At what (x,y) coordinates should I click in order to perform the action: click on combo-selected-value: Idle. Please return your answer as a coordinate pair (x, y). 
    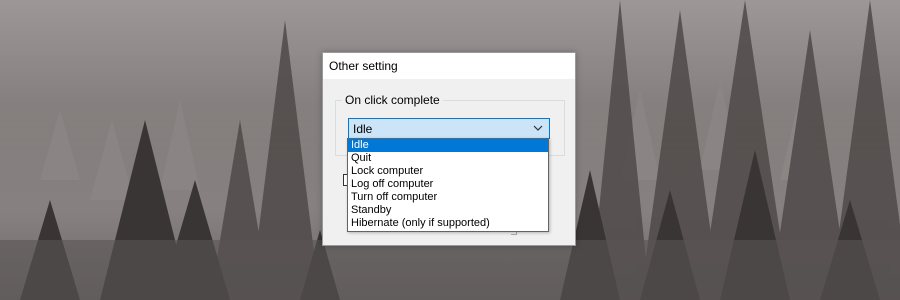
    Looking at the image, I should click on (363, 129).